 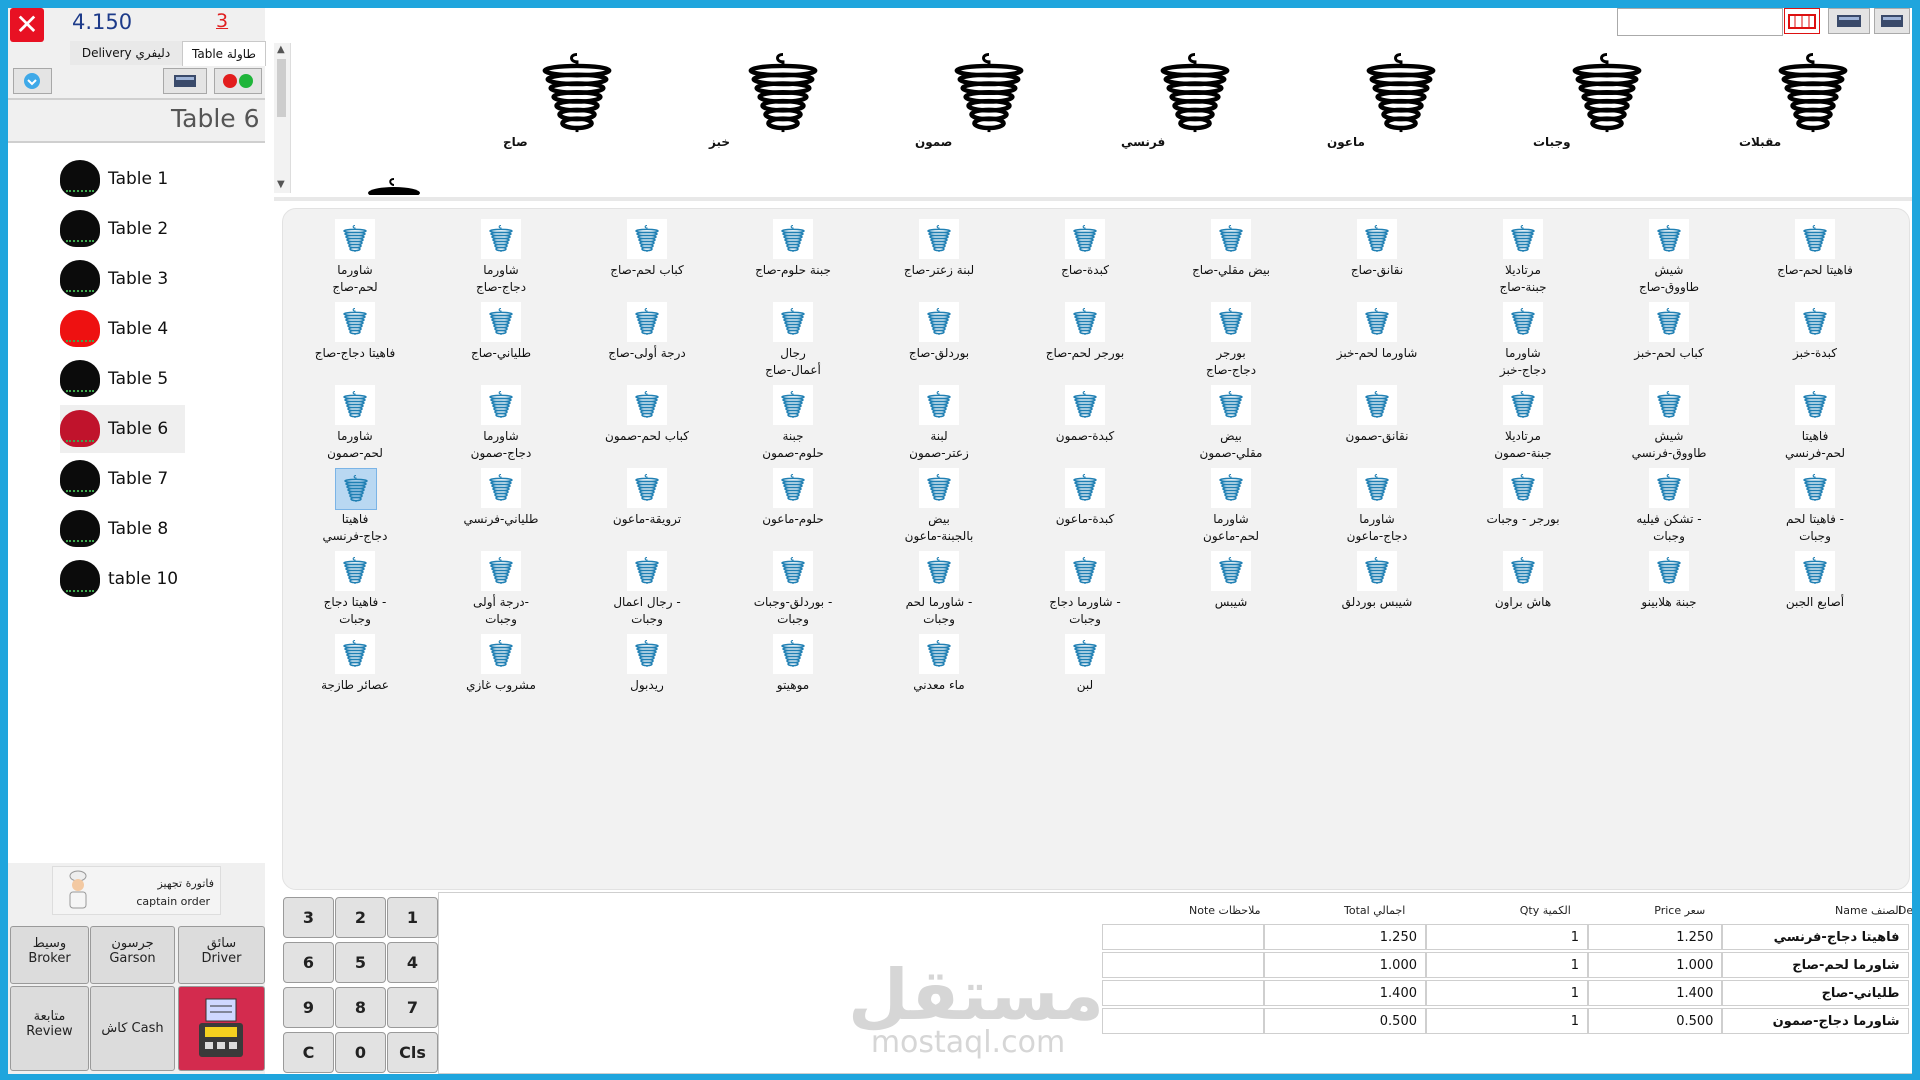 I want to click on product-item: بيض بالجبنة-ماعون, so click(x=935, y=508).